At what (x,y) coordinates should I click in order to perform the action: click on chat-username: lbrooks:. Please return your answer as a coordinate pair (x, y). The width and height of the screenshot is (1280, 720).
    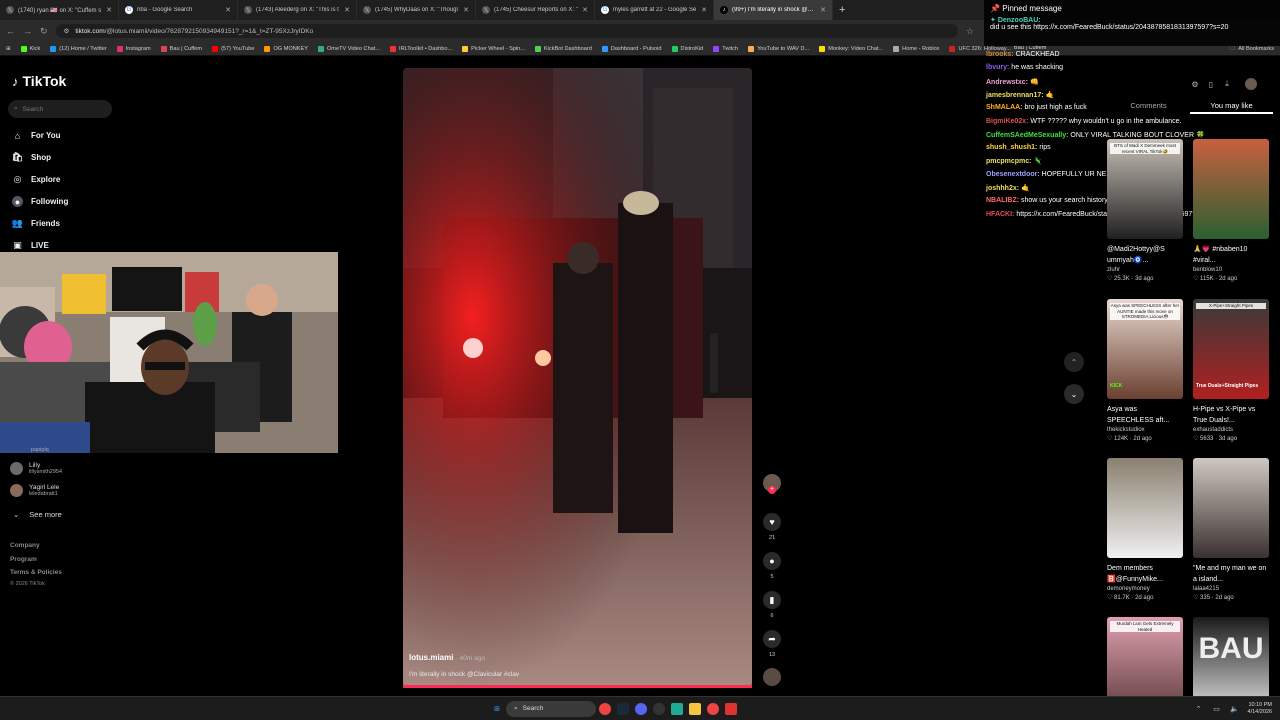
    Looking at the image, I should click on (1000, 54).